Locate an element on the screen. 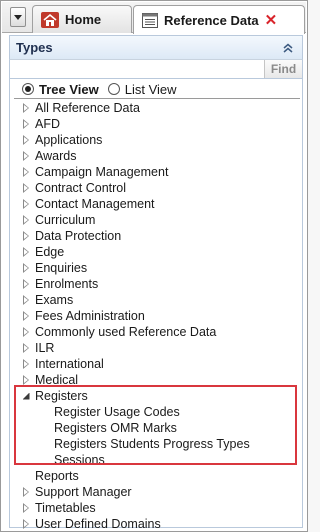  search-input is located at coordinates (137, 69).